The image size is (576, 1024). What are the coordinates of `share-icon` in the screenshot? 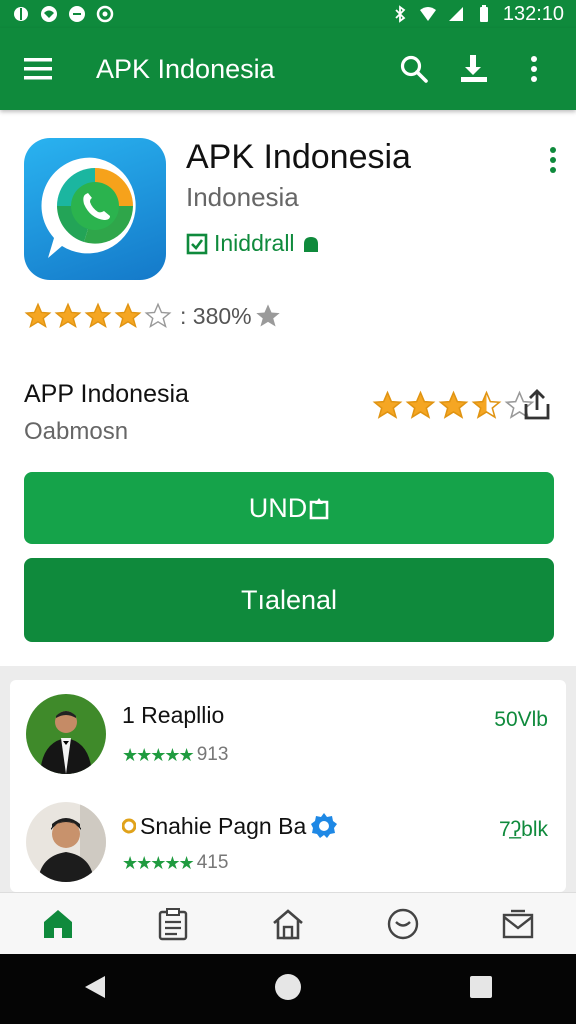 It's located at (537, 404).